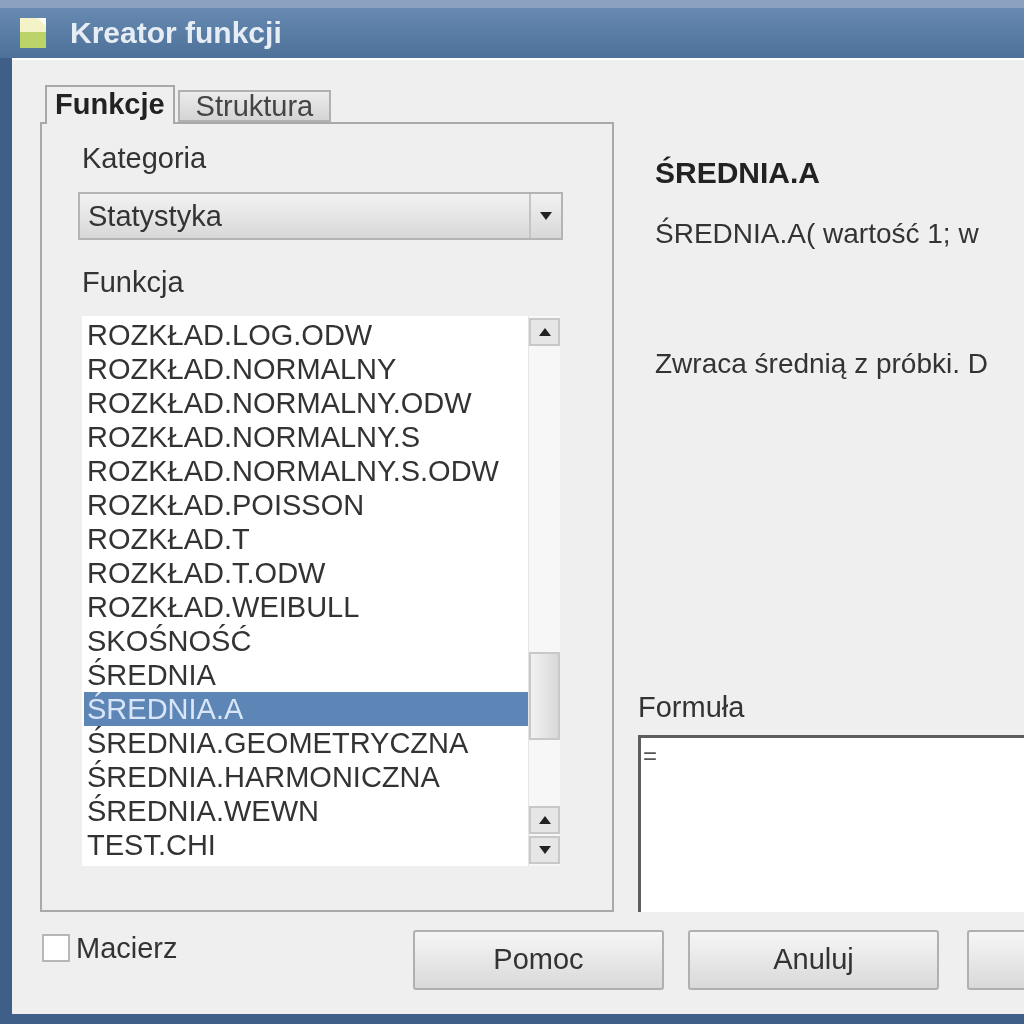 This screenshot has width=1024, height=1024. What do you see at coordinates (306, 437) in the screenshot?
I see `function-list-item: ROZKŁAD.NORMALNY.S` at bounding box center [306, 437].